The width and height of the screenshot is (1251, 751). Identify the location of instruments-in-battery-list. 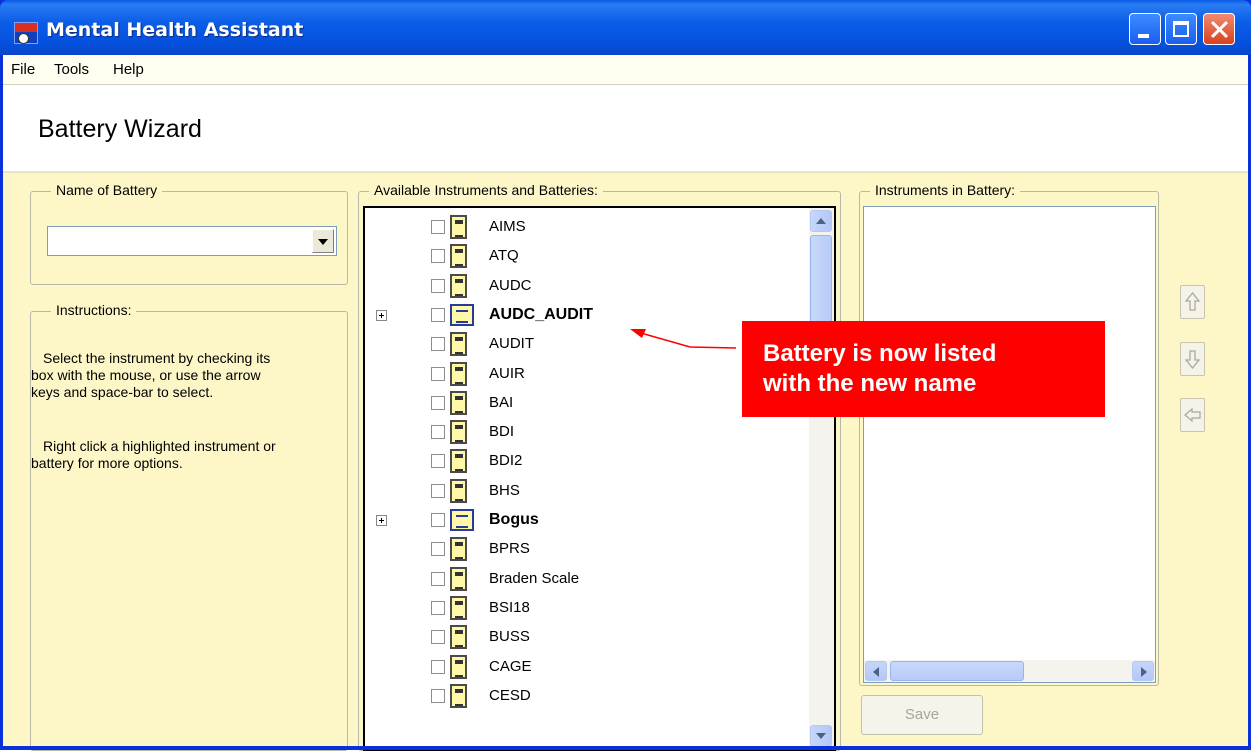
(1009, 444).